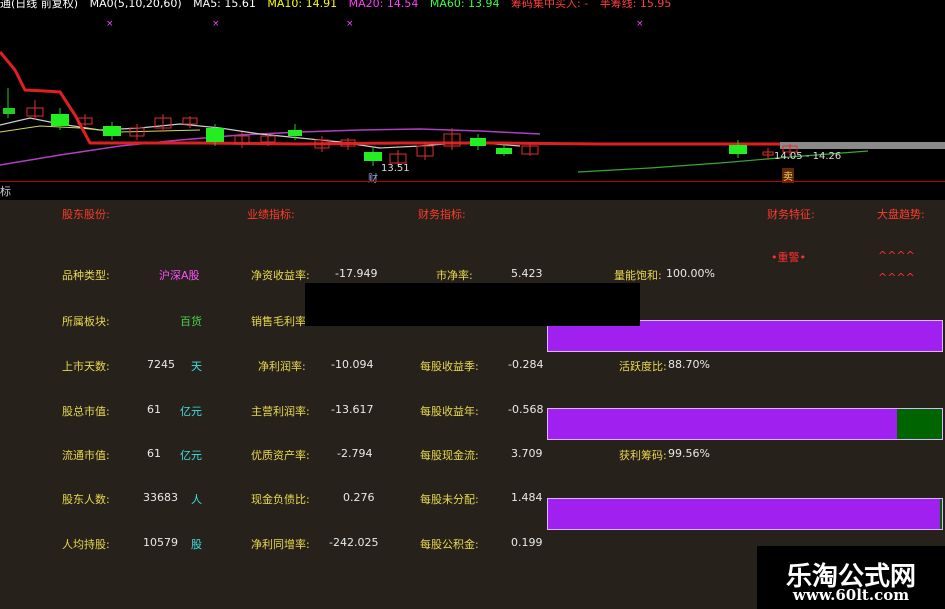  Describe the element at coordinates (86, 544) in the screenshot. I see `label-avg-holding: 人均持股:` at that location.